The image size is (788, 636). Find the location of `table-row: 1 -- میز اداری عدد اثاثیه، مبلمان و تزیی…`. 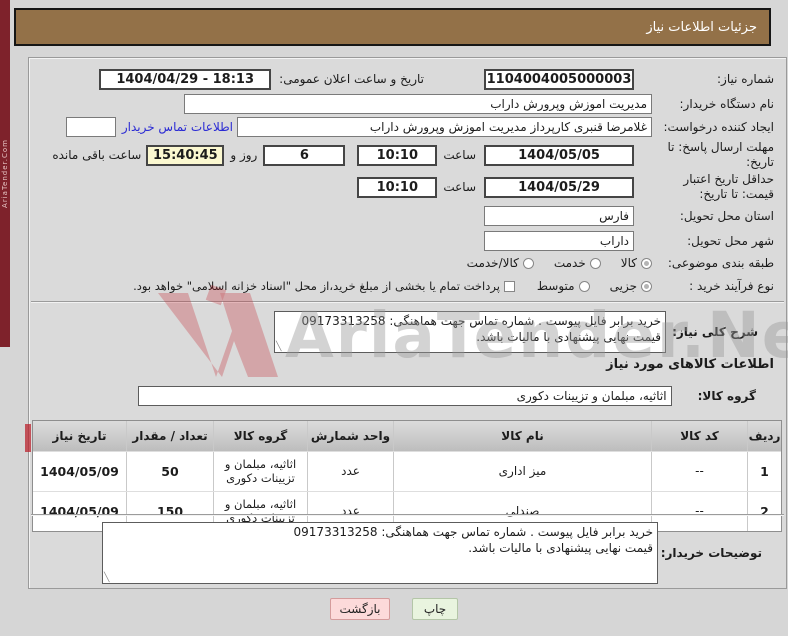

table-row: 1 -- میز اداری عدد اثاثیه، مبلمان و تزیی… is located at coordinates (407, 471).